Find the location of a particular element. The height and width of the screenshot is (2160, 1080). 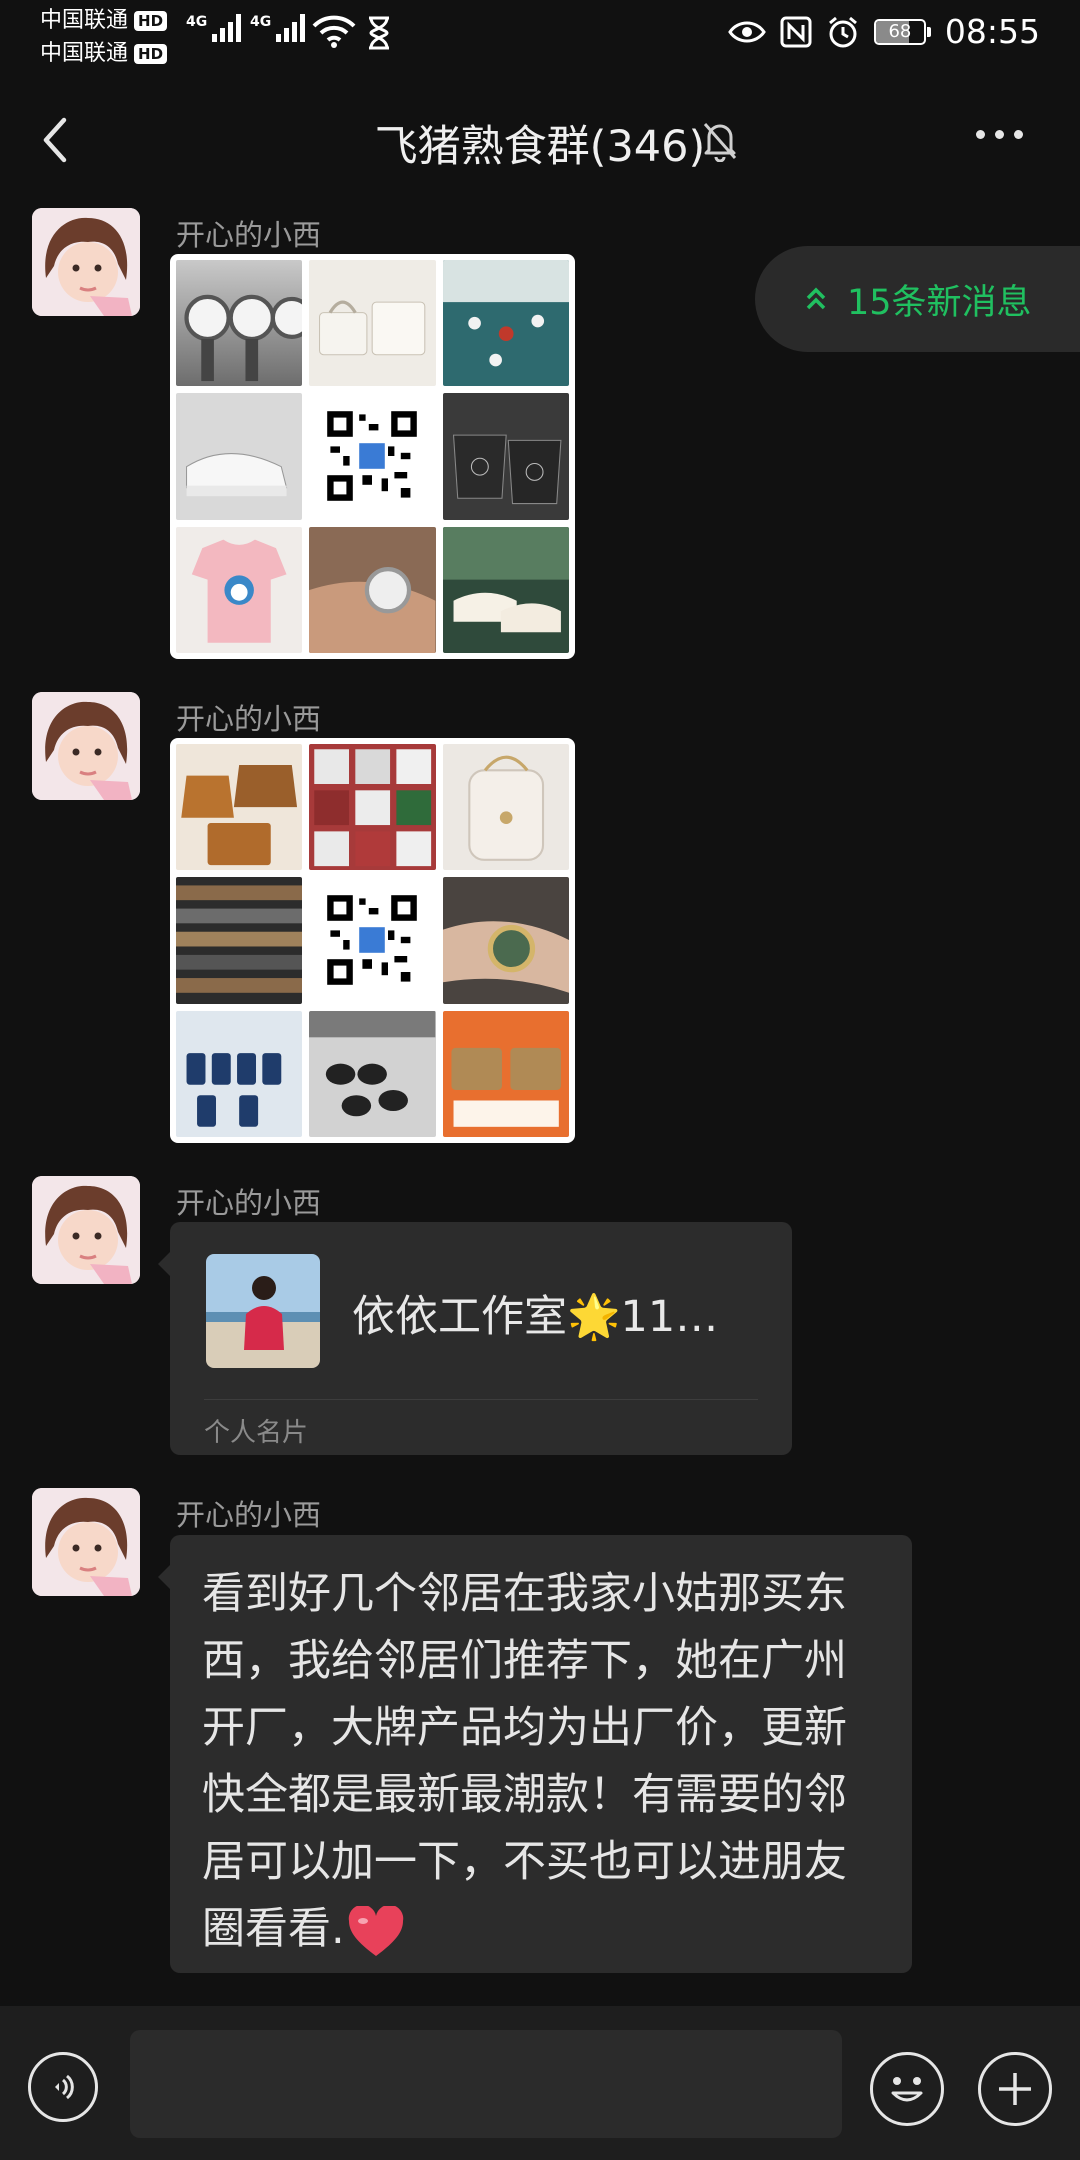

status-bar: 中国联通 HD 中国联通 HD 4G 4G 68 08:55 is located at coordinates (540, 36).